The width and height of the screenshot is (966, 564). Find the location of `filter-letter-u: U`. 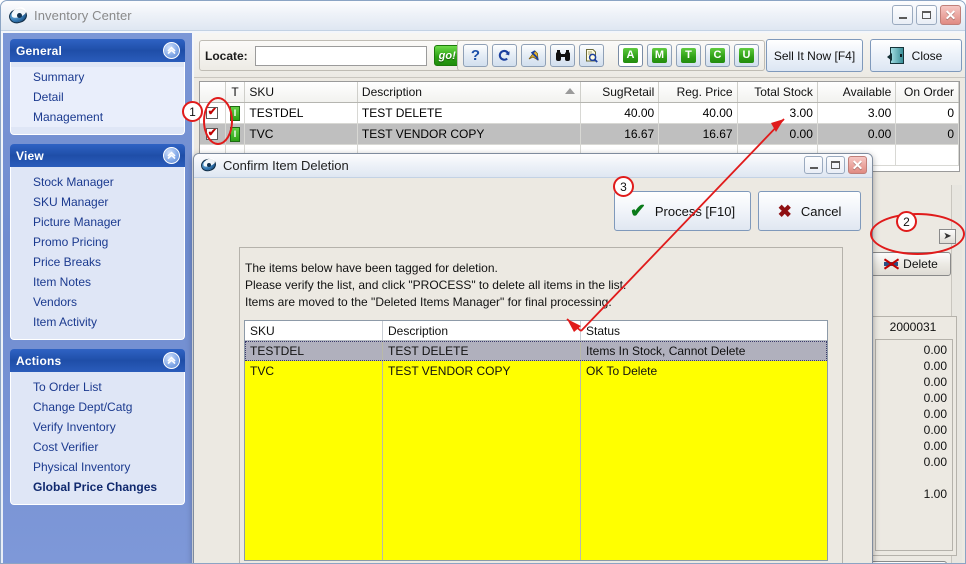

filter-letter-u: U is located at coordinates (746, 55).